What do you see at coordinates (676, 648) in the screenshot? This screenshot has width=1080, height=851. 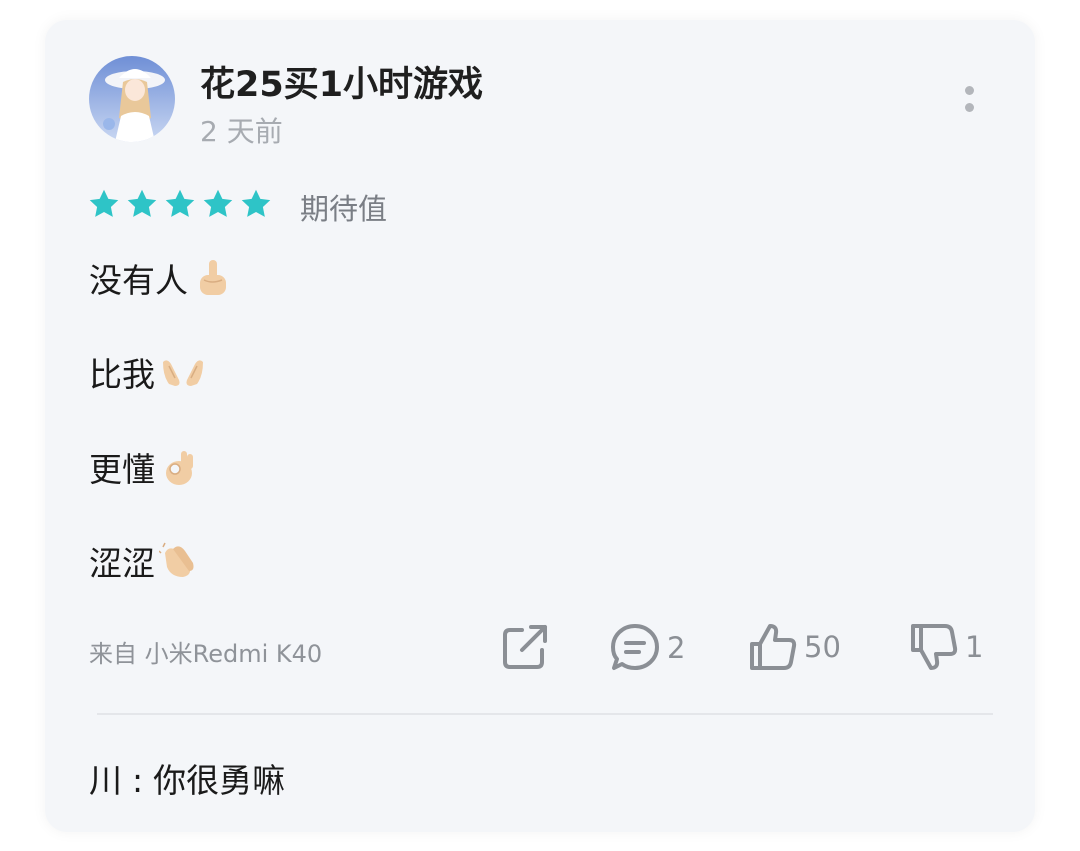 I see `comment-count: 2` at bounding box center [676, 648].